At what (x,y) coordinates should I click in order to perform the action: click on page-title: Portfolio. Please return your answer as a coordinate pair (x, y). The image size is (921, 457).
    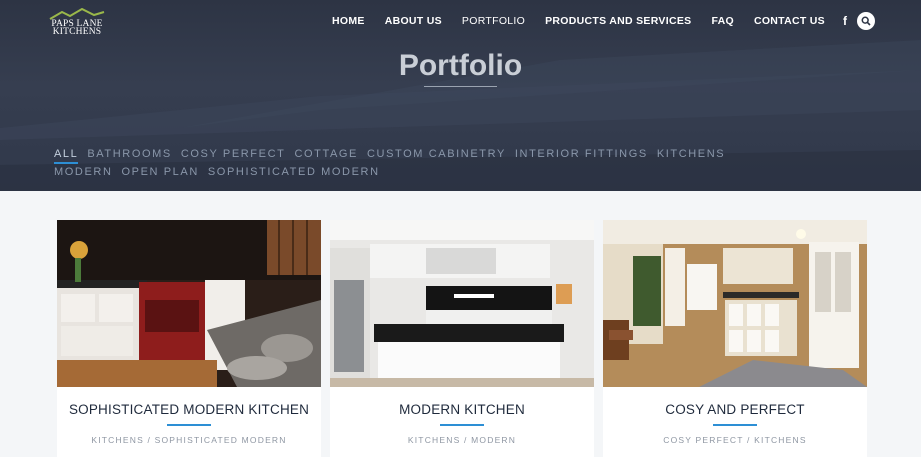
    Looking at the image, I should click on (460, 65).